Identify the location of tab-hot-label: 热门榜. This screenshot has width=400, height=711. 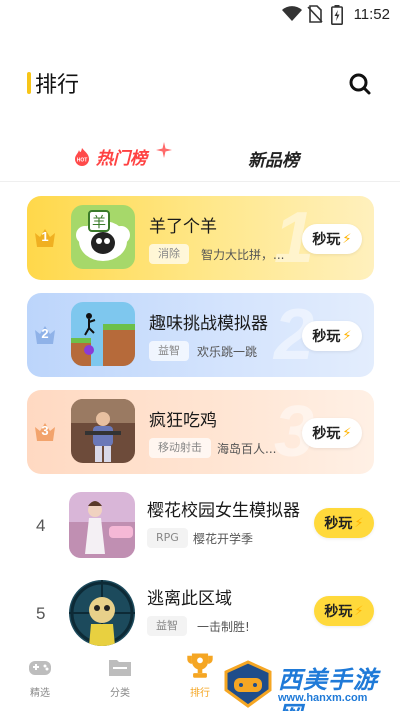
(121, 159).